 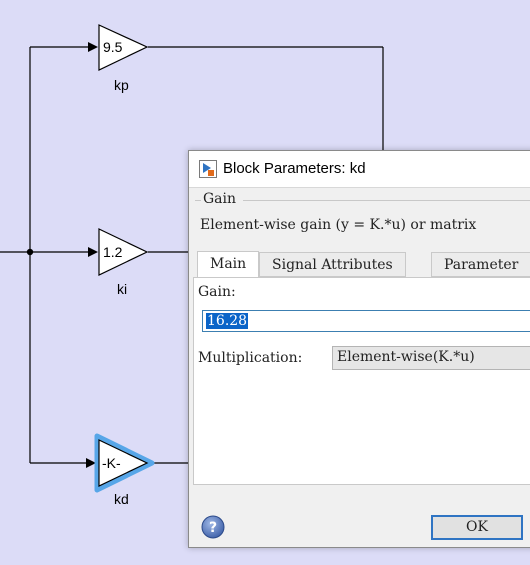 I want to click on gain-block-kd-value: -K-, so click(x=111, y=463).